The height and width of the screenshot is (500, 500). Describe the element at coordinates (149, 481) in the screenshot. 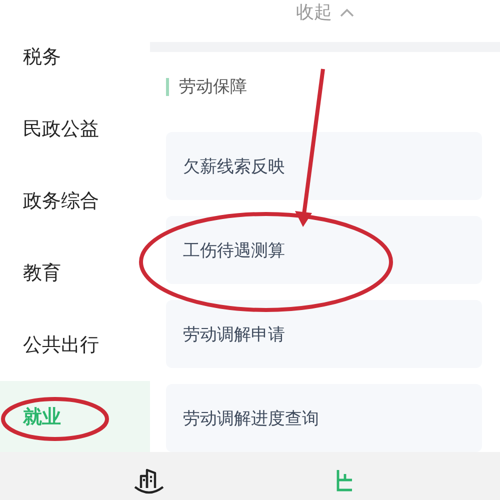

I see `buildings-icon` at that location.